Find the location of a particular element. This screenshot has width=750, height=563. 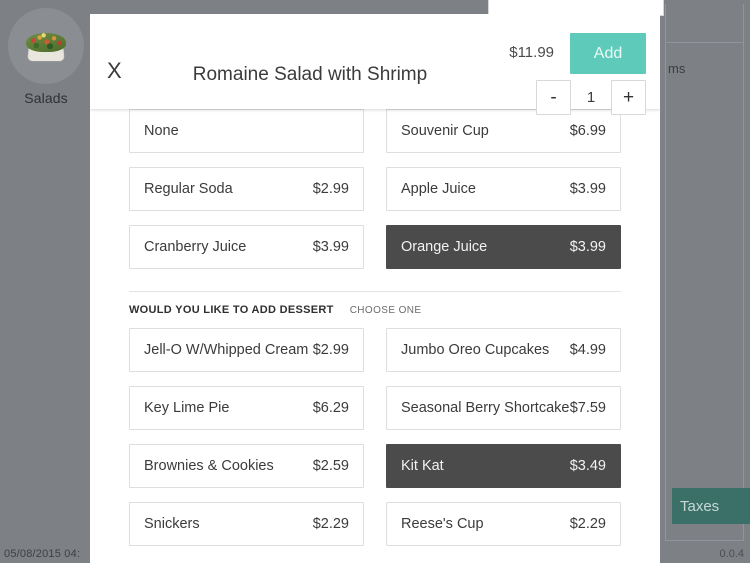

category-tile-salads: Salads is located at coordinates (46, 57).